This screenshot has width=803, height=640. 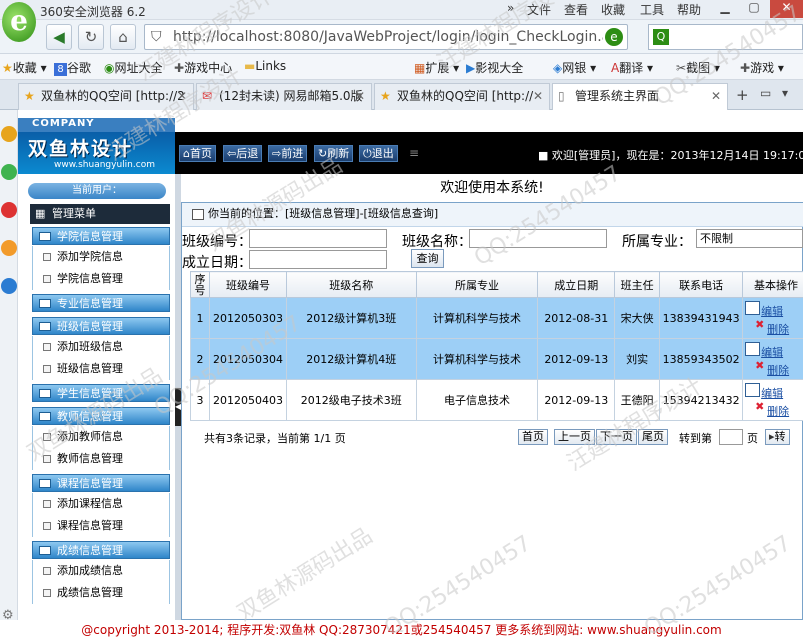 I want to click on menu-favorites: 收藏, so click(x=613, y=9).